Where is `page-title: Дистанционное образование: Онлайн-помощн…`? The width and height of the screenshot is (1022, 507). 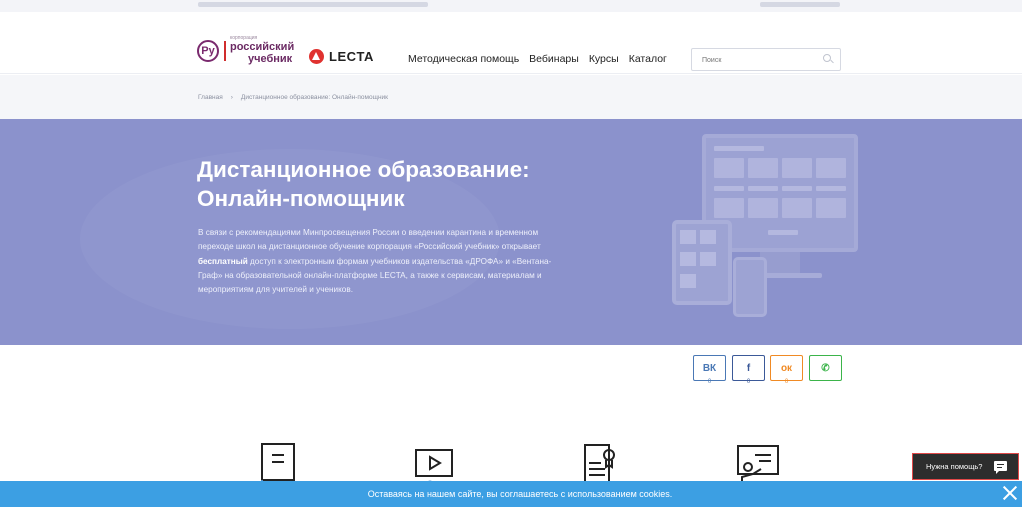
page-title: Дистанционное образование: Онлайн-помощн… is located at coordinates (407, 184).